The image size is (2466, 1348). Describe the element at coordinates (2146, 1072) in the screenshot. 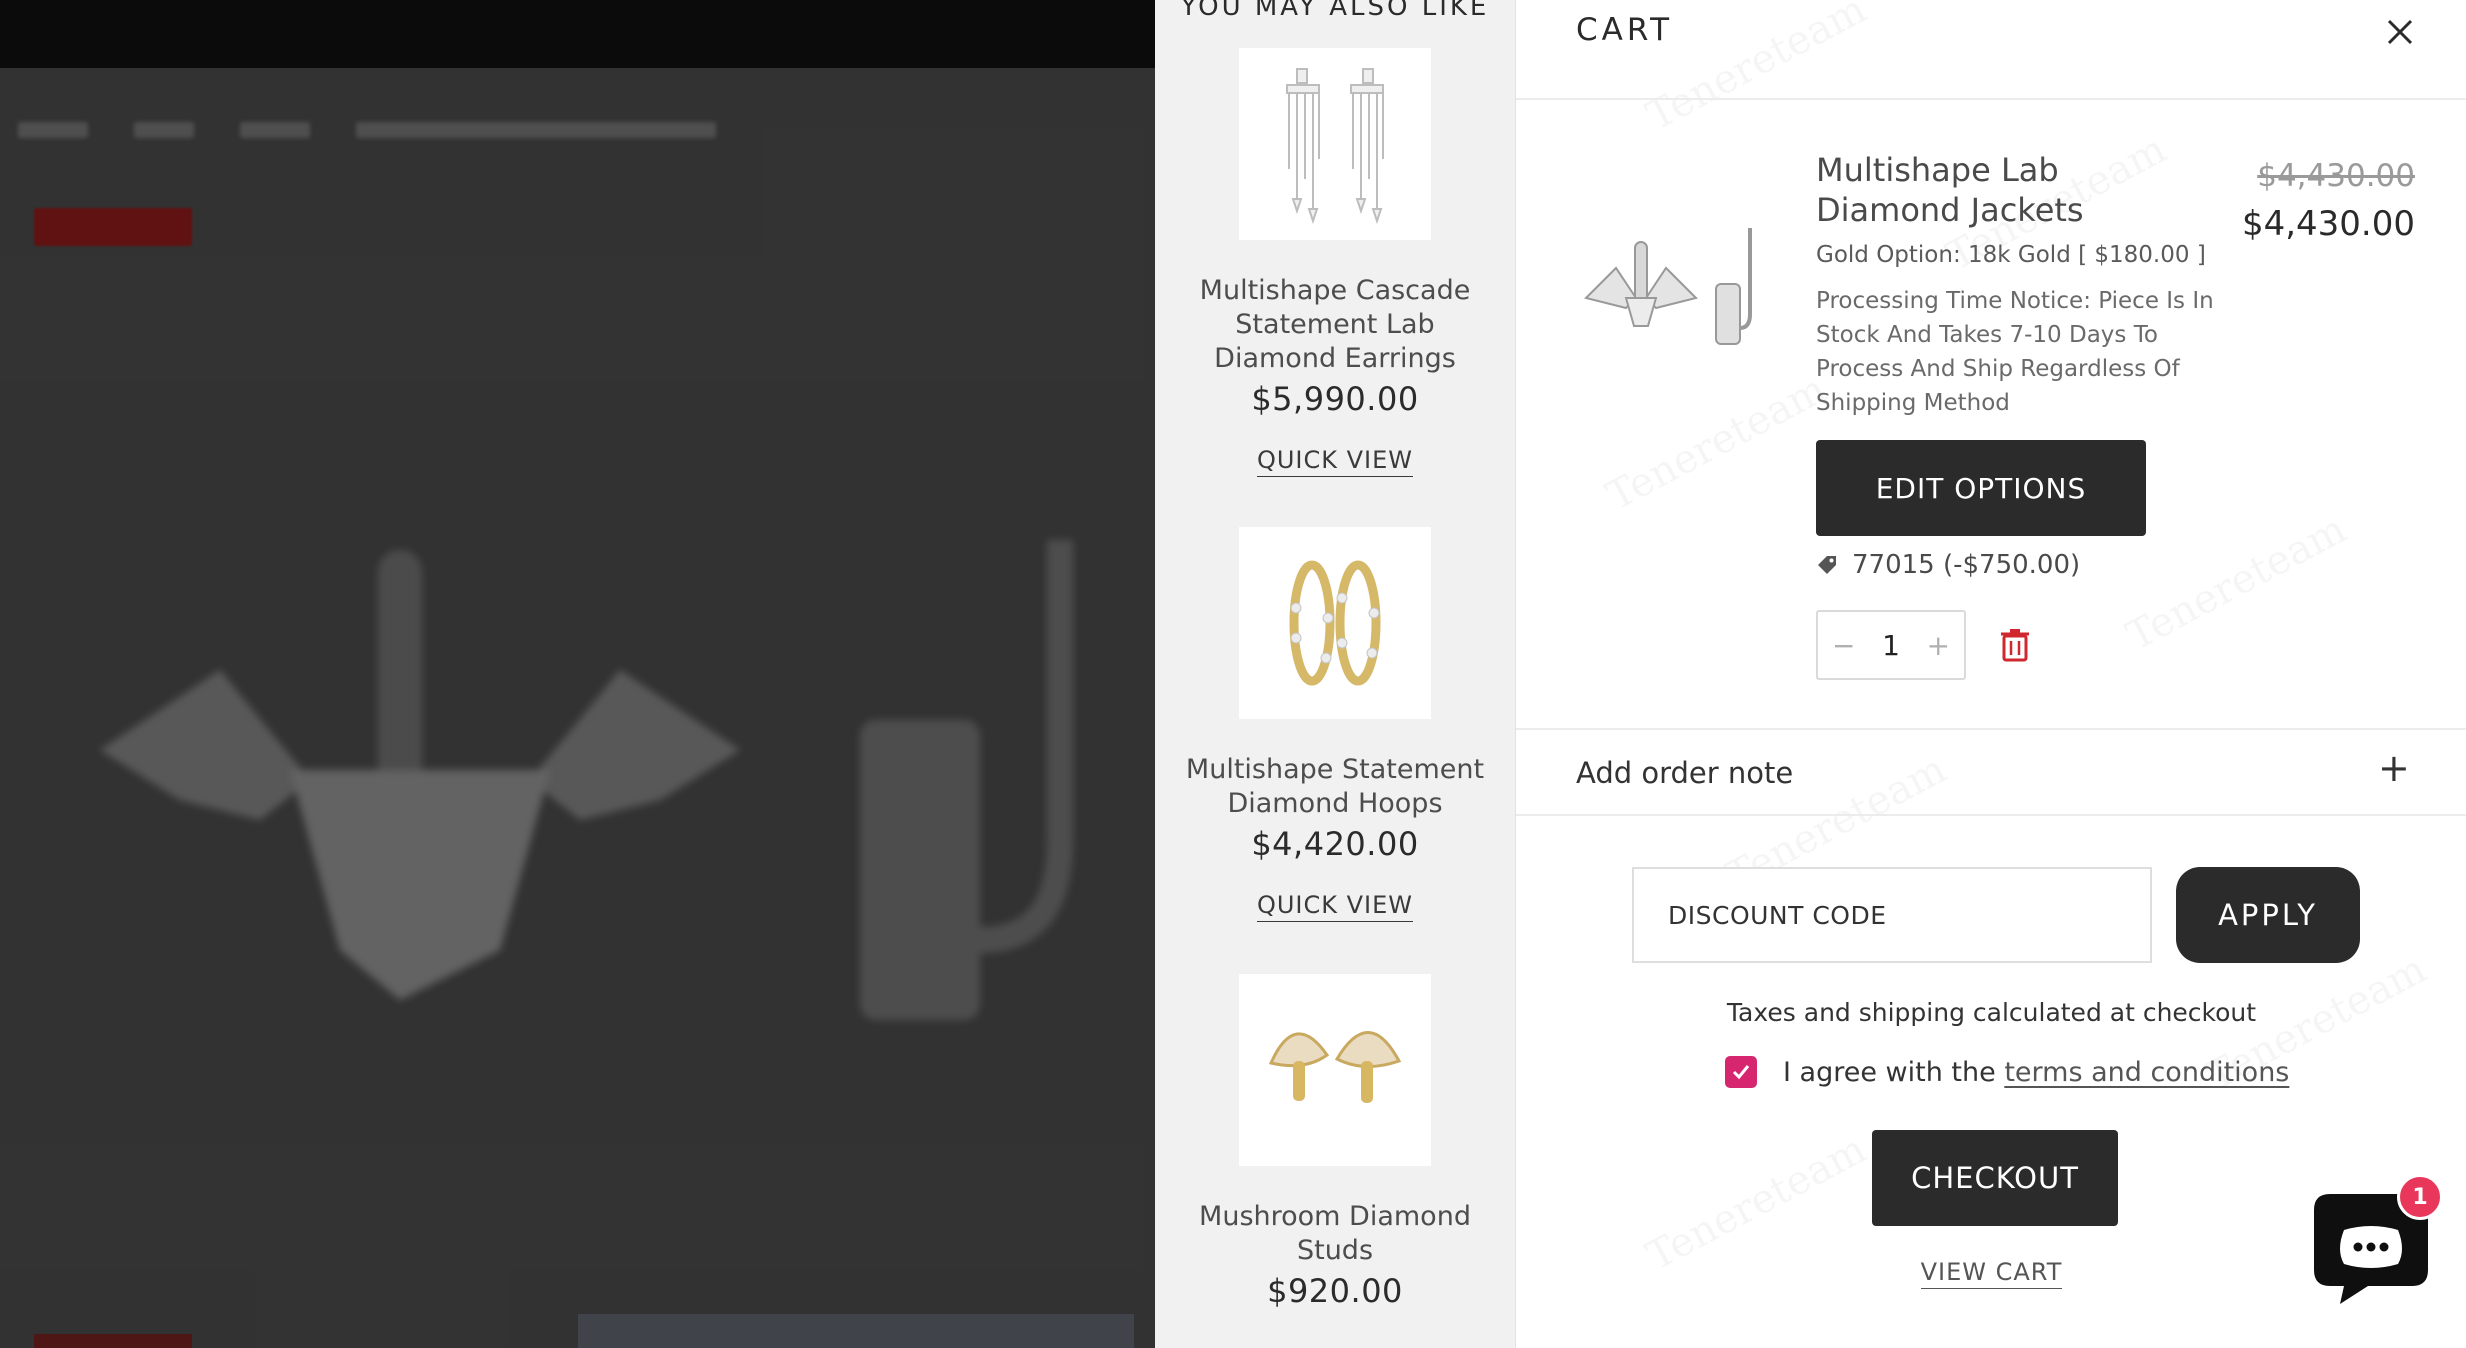

I see `terms-link: terms and conditions` at that location.